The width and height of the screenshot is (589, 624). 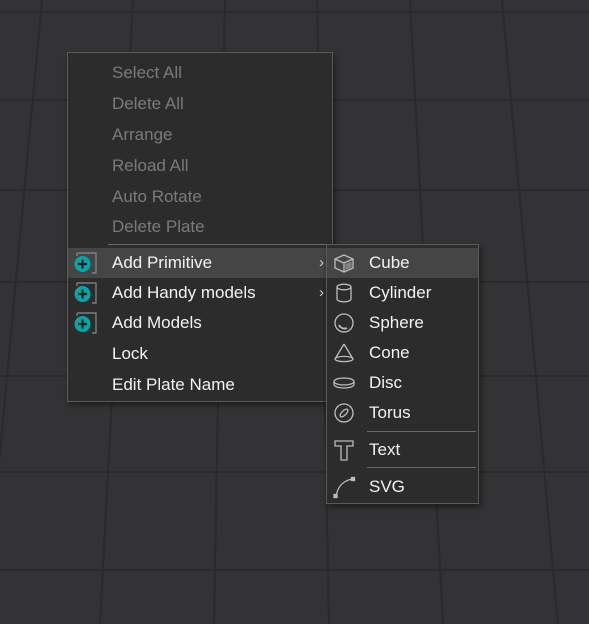 What do you see at coordinates (344, 323) in the screenshot?
I see `sphere-icon` at bounding box center [344, 323].